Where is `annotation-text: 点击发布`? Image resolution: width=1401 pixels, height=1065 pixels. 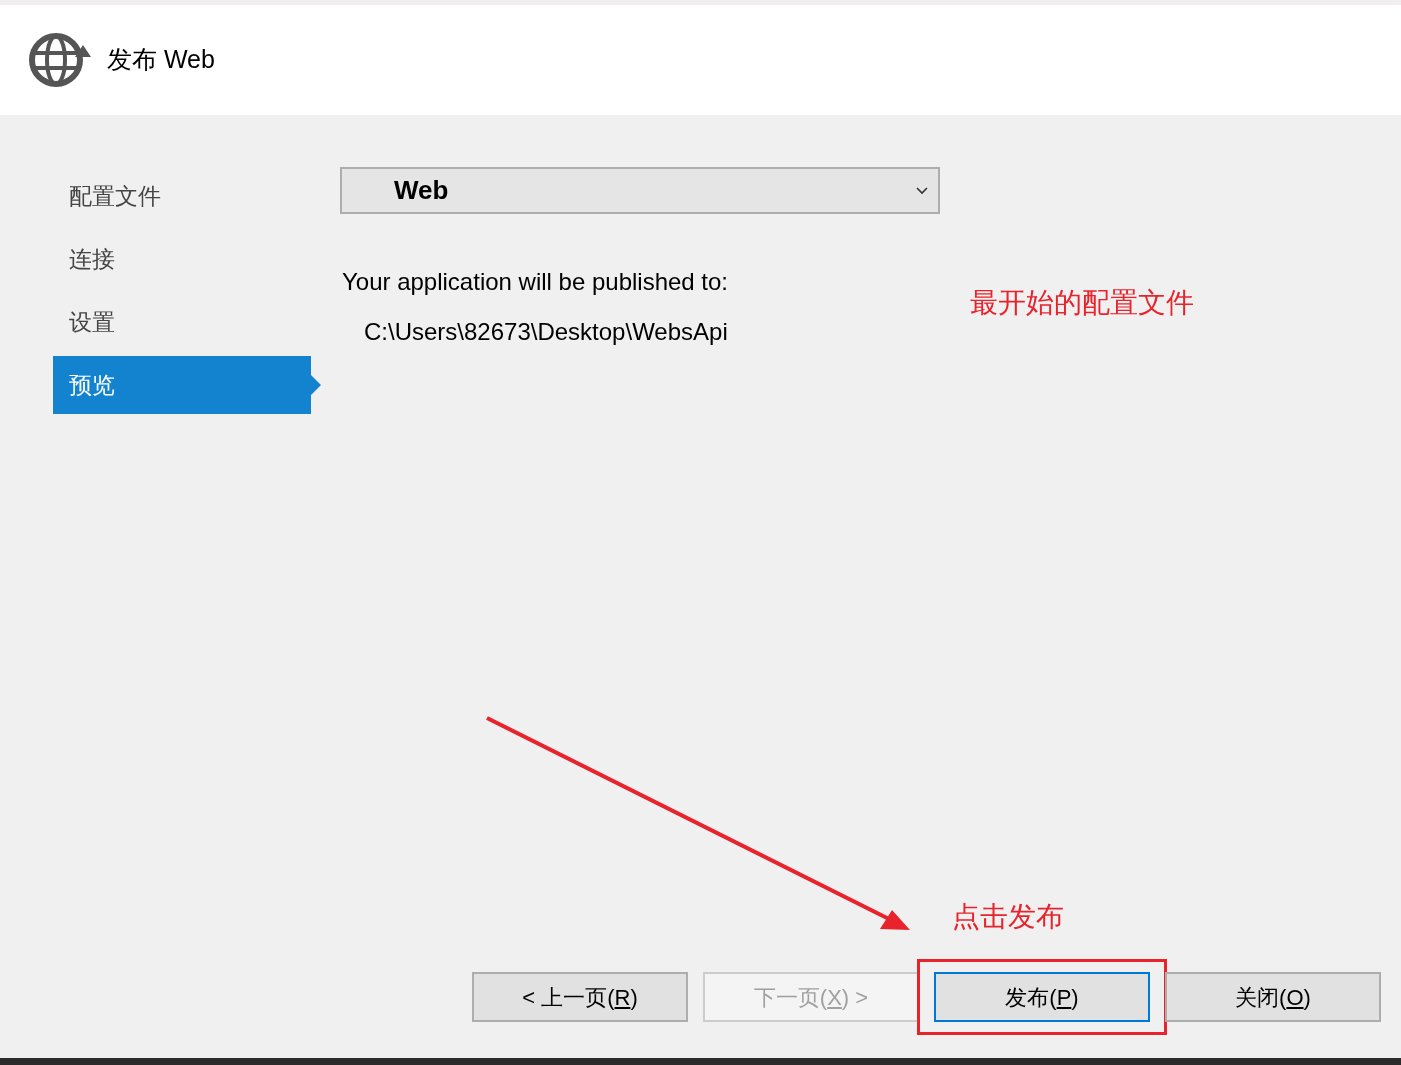 annotation-text: 点击发布 is located at coordinates (1008, 917).